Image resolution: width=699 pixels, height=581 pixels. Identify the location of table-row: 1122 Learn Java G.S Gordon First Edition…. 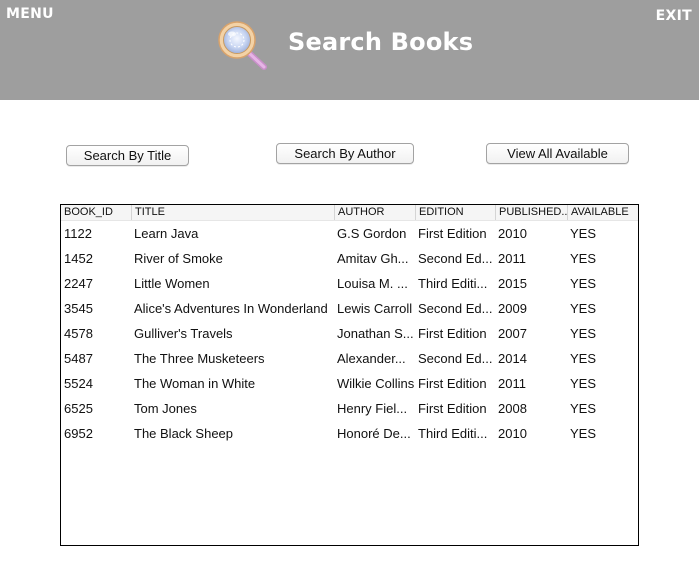
(349, 233).